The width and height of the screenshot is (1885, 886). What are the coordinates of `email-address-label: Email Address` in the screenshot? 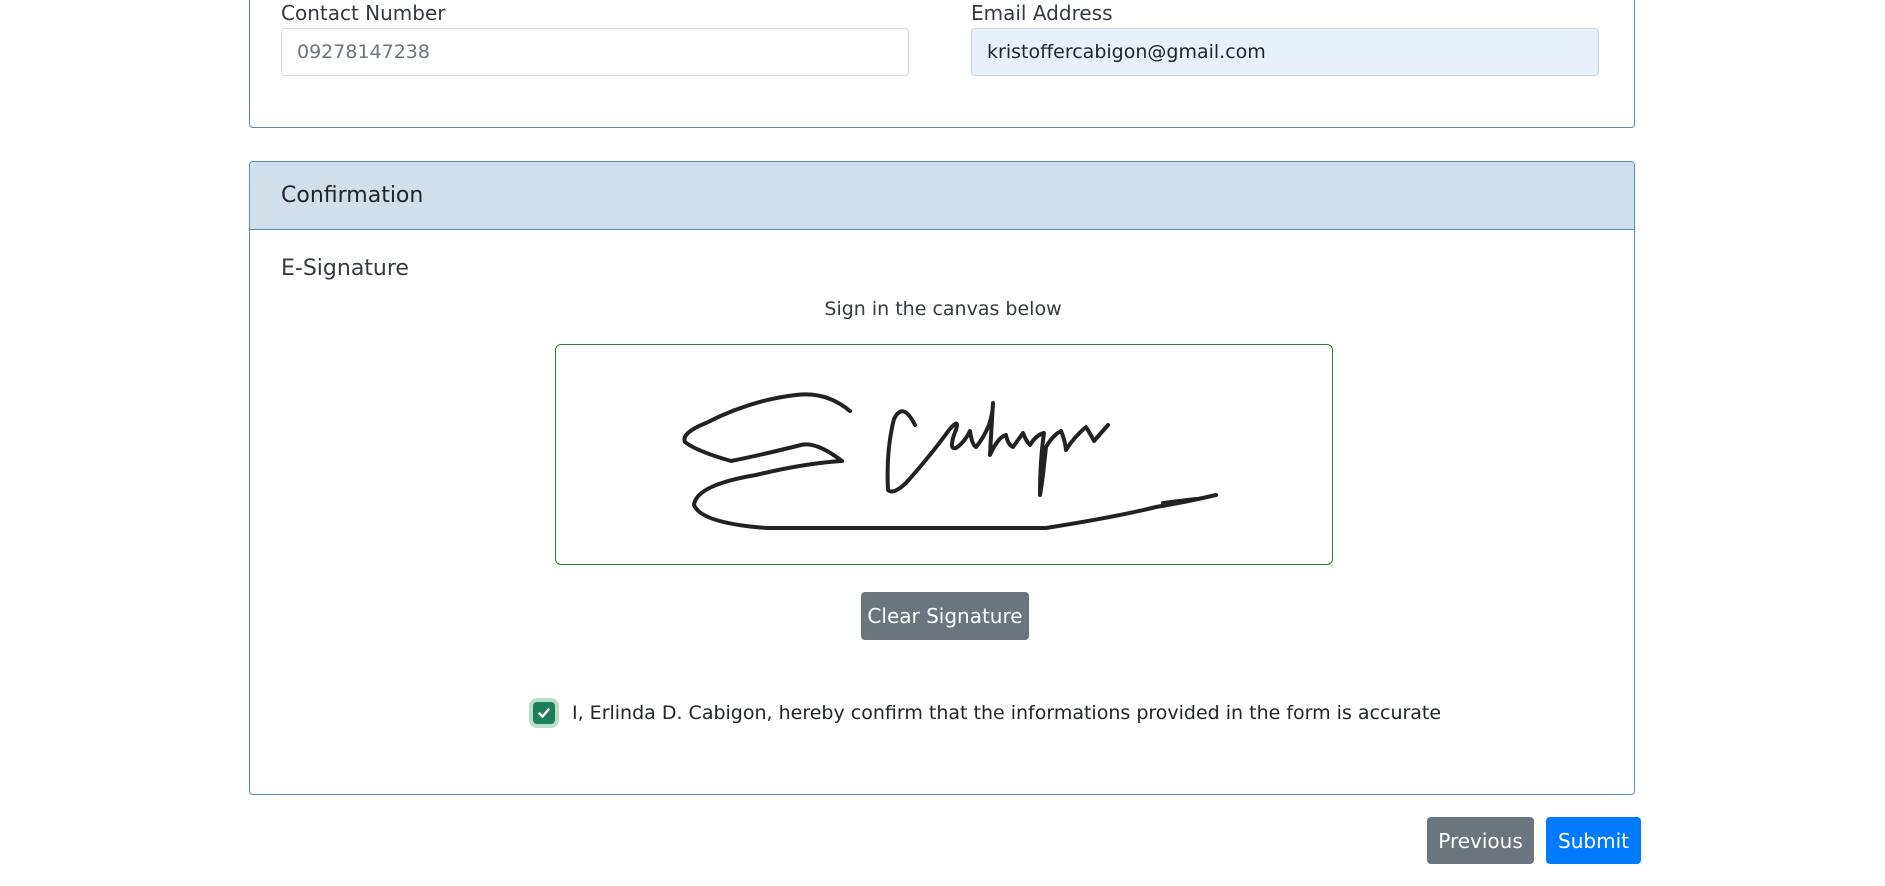 It's located at (1042, 13).